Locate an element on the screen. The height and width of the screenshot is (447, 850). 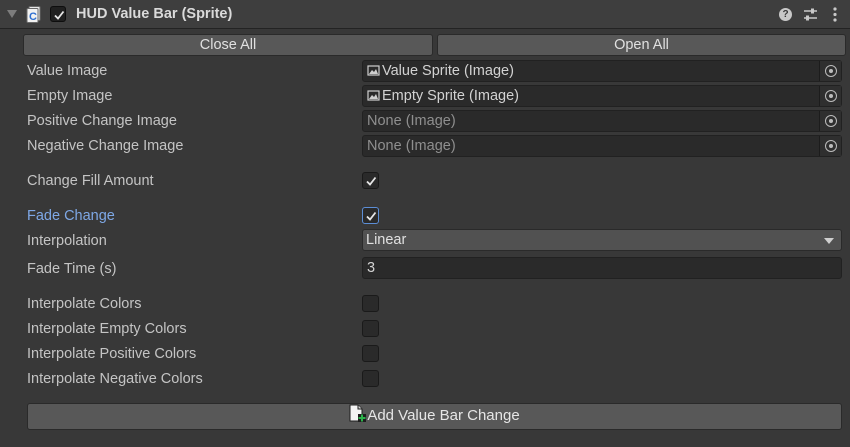
help-icon: ? is located at coordinates (785, 14).